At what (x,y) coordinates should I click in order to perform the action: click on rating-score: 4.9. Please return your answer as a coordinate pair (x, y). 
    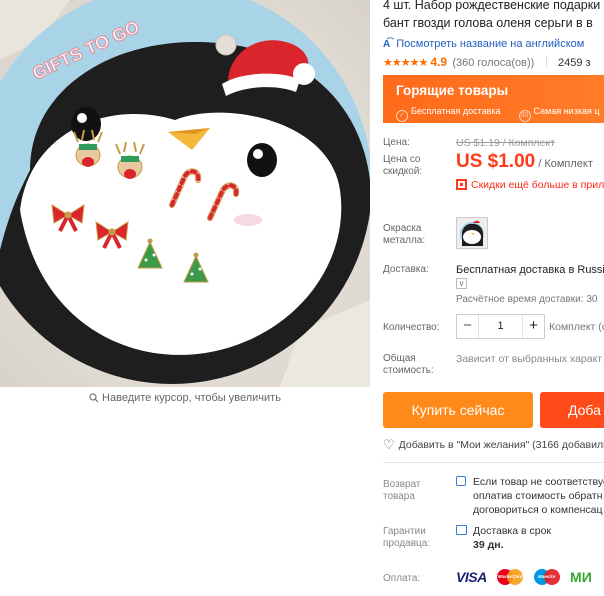
    Looking at the image, I should click on (438, 62).